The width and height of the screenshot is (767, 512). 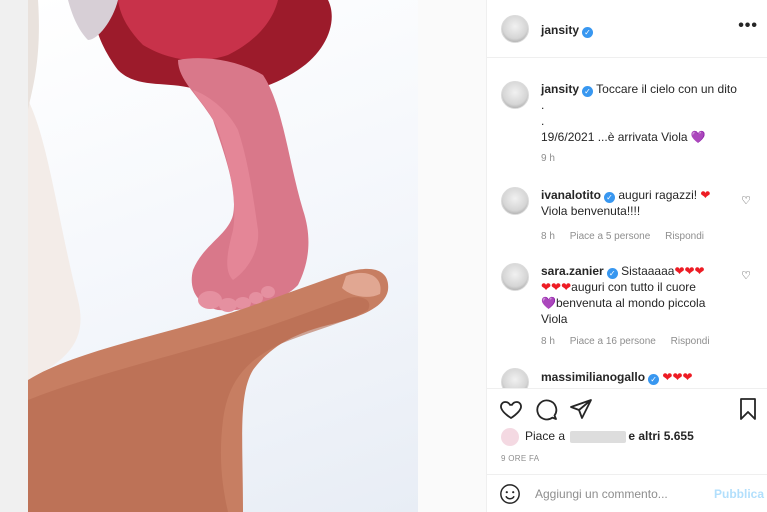 I want to click on comment-2-line-3: 💜benvenuta al mondo piccola, so click(x=641, y=303).